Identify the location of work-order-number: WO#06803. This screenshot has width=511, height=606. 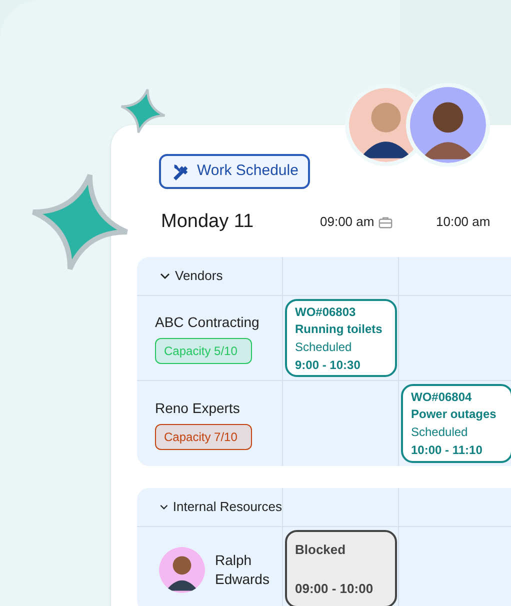
(326, 312).